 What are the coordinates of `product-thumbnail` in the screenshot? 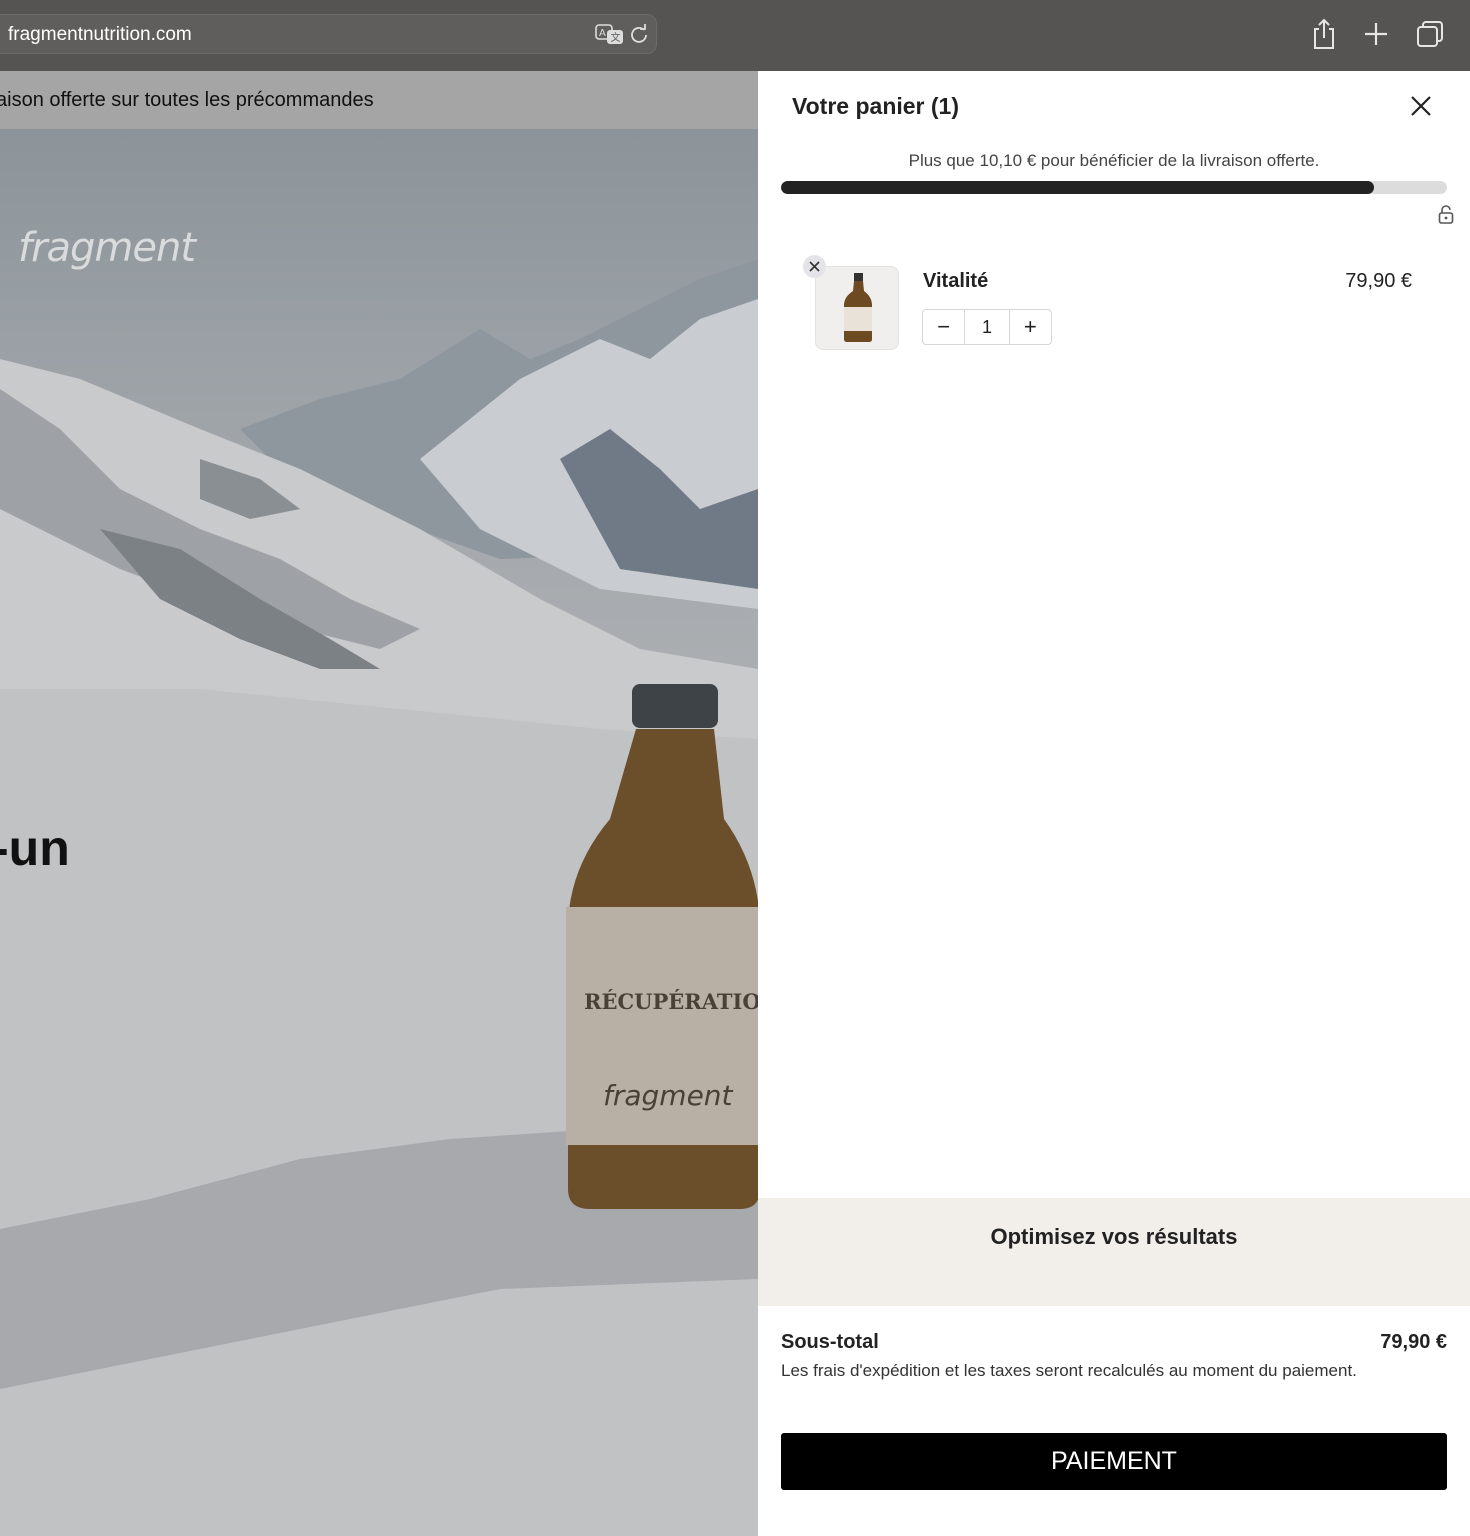 It's located at (857, 308).